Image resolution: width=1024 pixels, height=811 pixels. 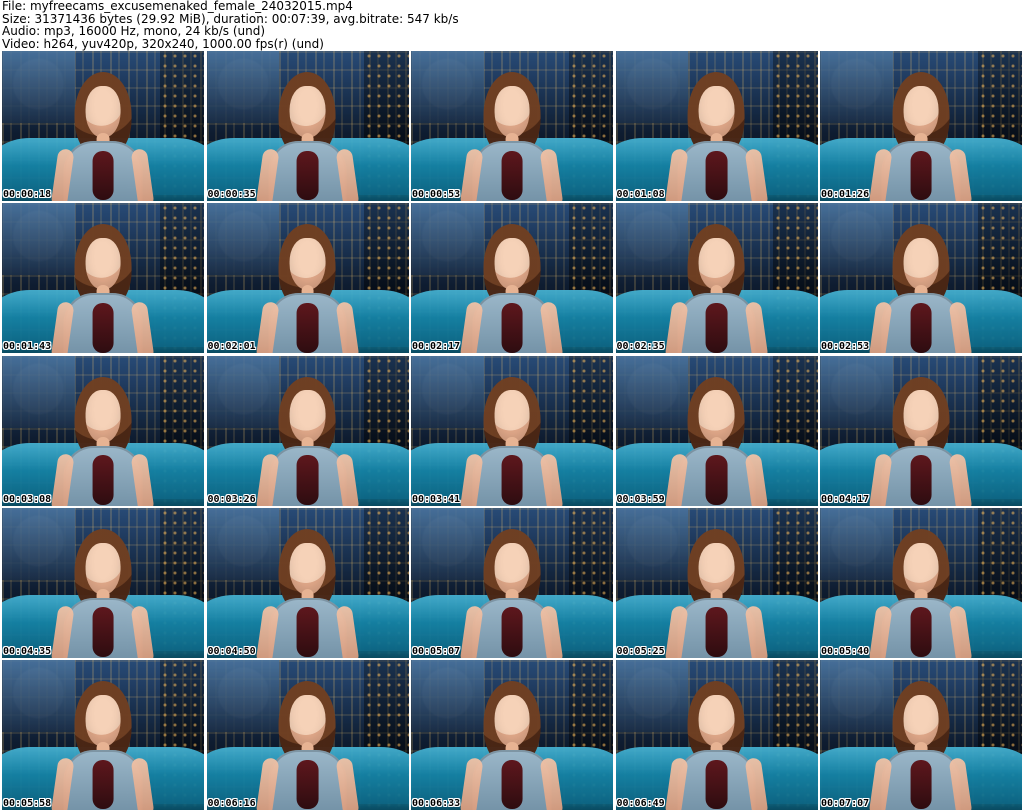 I want to click on video-thumbnail: 00:06:49, so click(x=716, y=735).